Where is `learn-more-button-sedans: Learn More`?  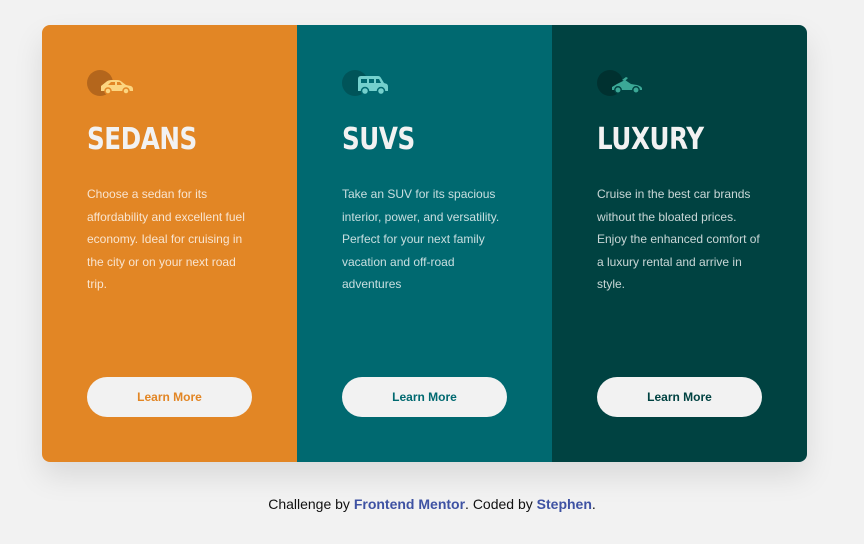
learn-more-button-sedans: Learn More is located at coordinates (169, 397).